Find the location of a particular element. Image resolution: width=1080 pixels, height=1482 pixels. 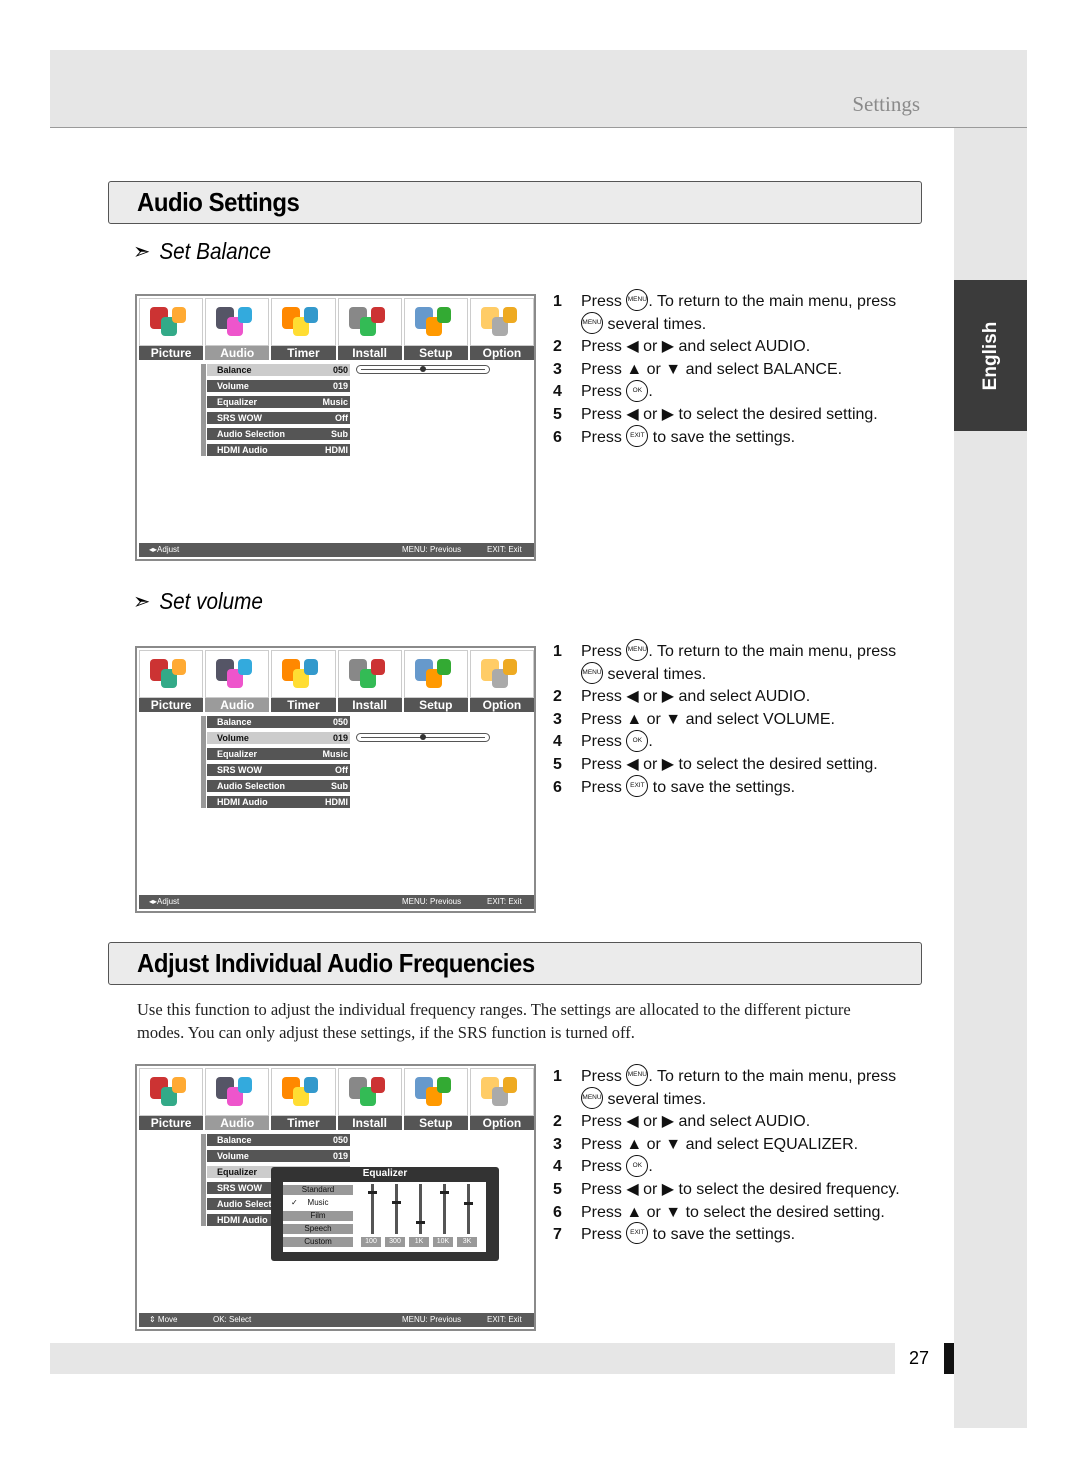

menu-icon-row is located at coordinates (337, 674).